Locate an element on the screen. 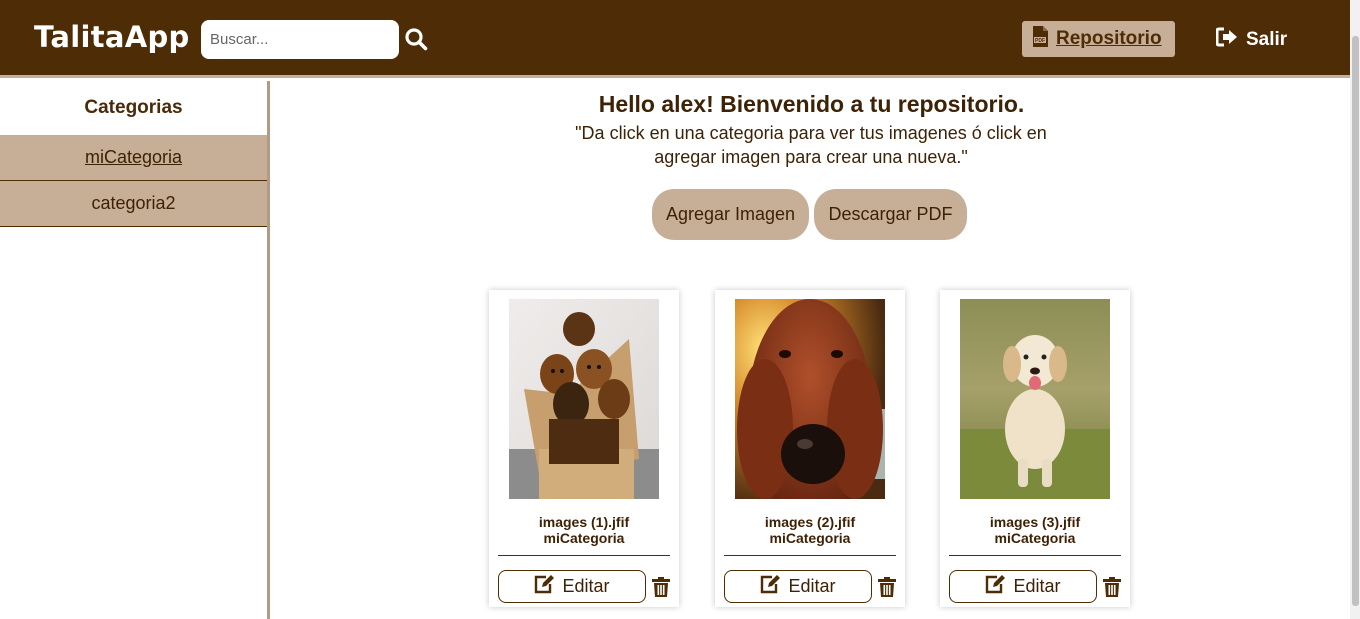 The height and width of the screenshot is (619, 1360). search-input is located at coordinates (300, 39).